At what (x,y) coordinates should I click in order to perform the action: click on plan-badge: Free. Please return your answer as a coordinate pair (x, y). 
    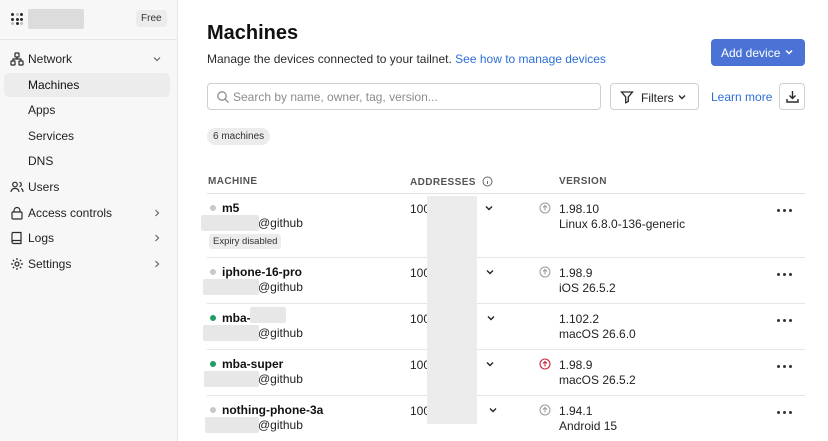
    Looking at the image, I should click on (151, 18).